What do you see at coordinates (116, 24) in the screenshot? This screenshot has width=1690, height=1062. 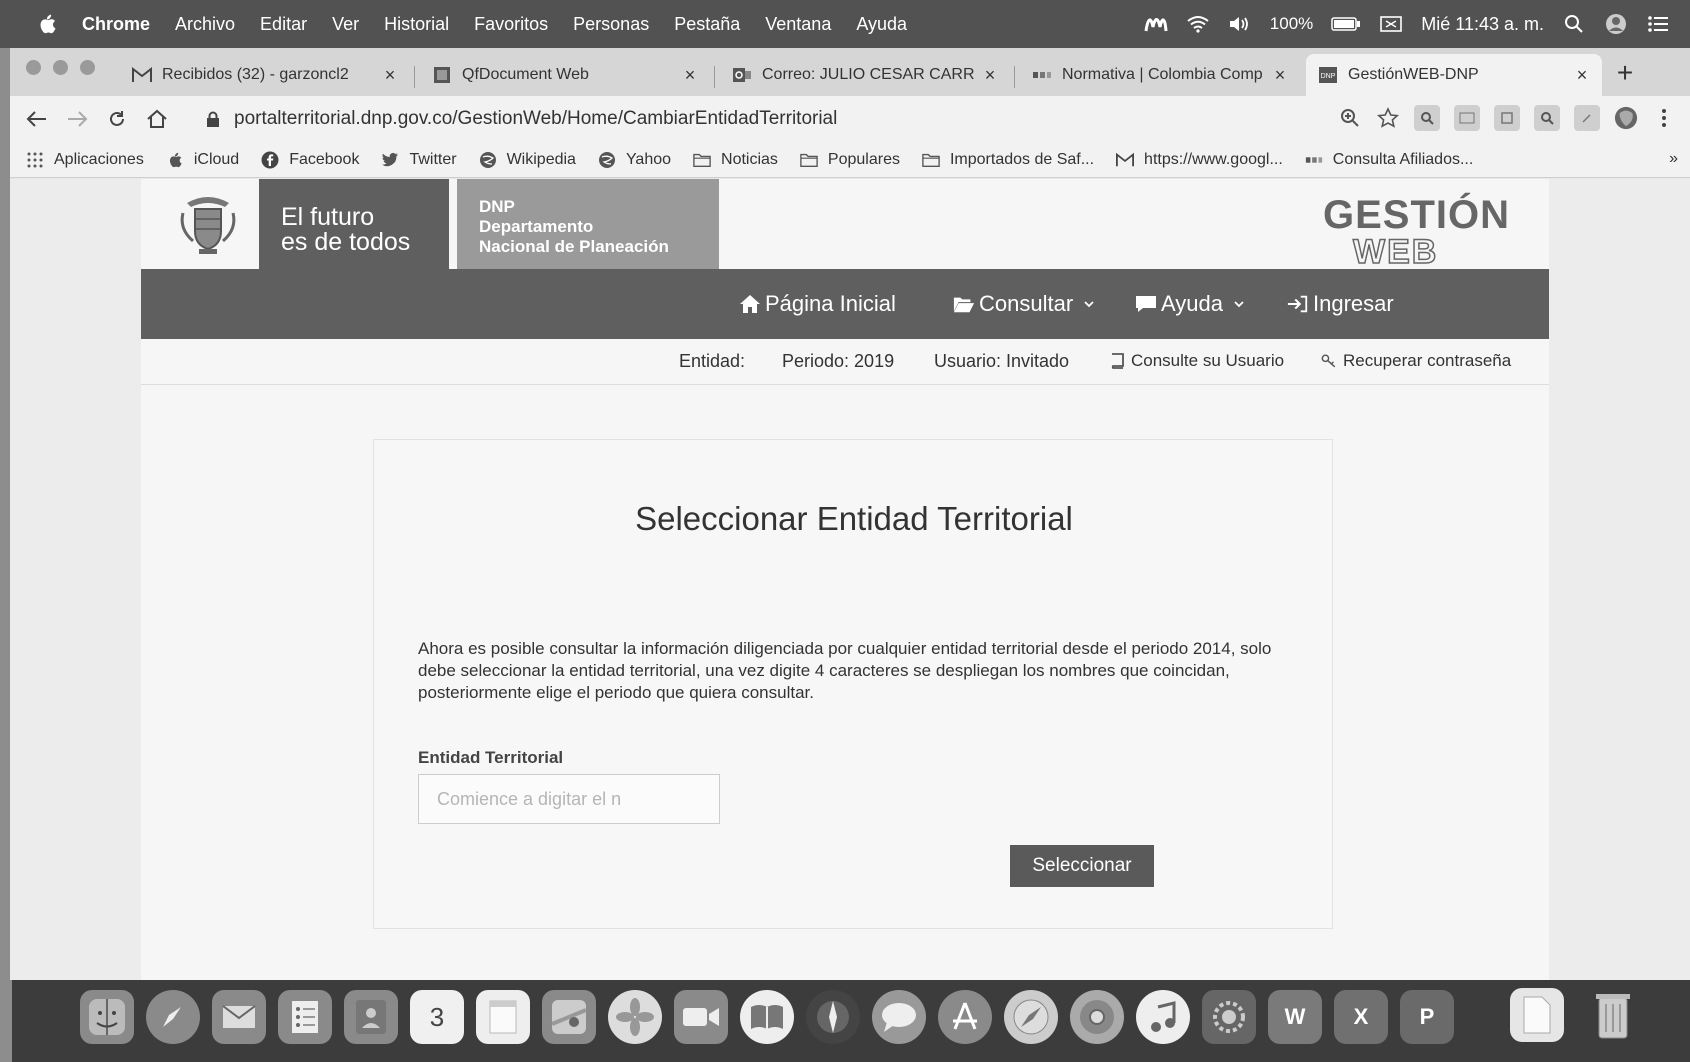 I see `menu-app-name: Chrome` at bounding box center [116, 24].